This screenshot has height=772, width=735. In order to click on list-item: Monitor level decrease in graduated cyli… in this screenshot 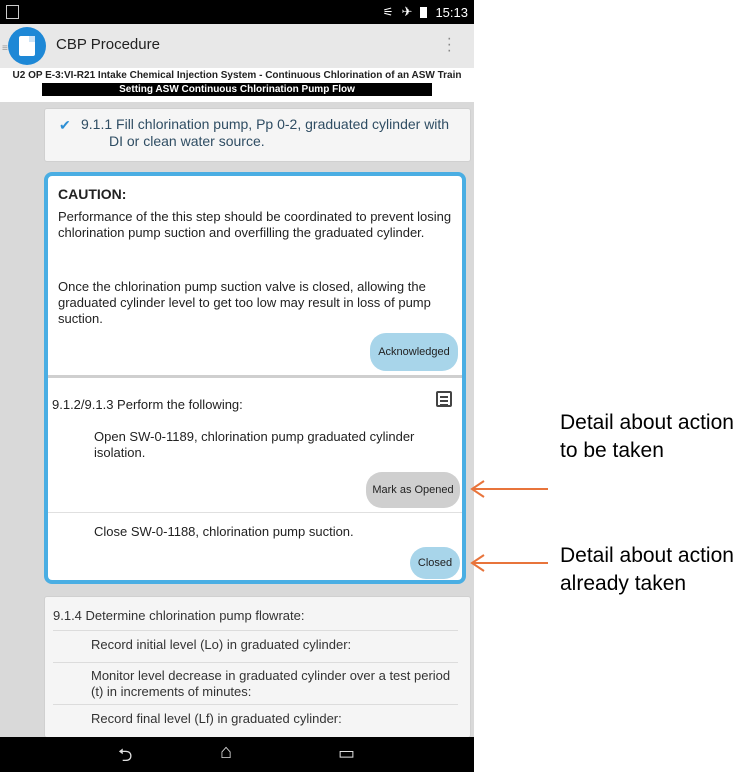, I will do `click(255, 682)`.